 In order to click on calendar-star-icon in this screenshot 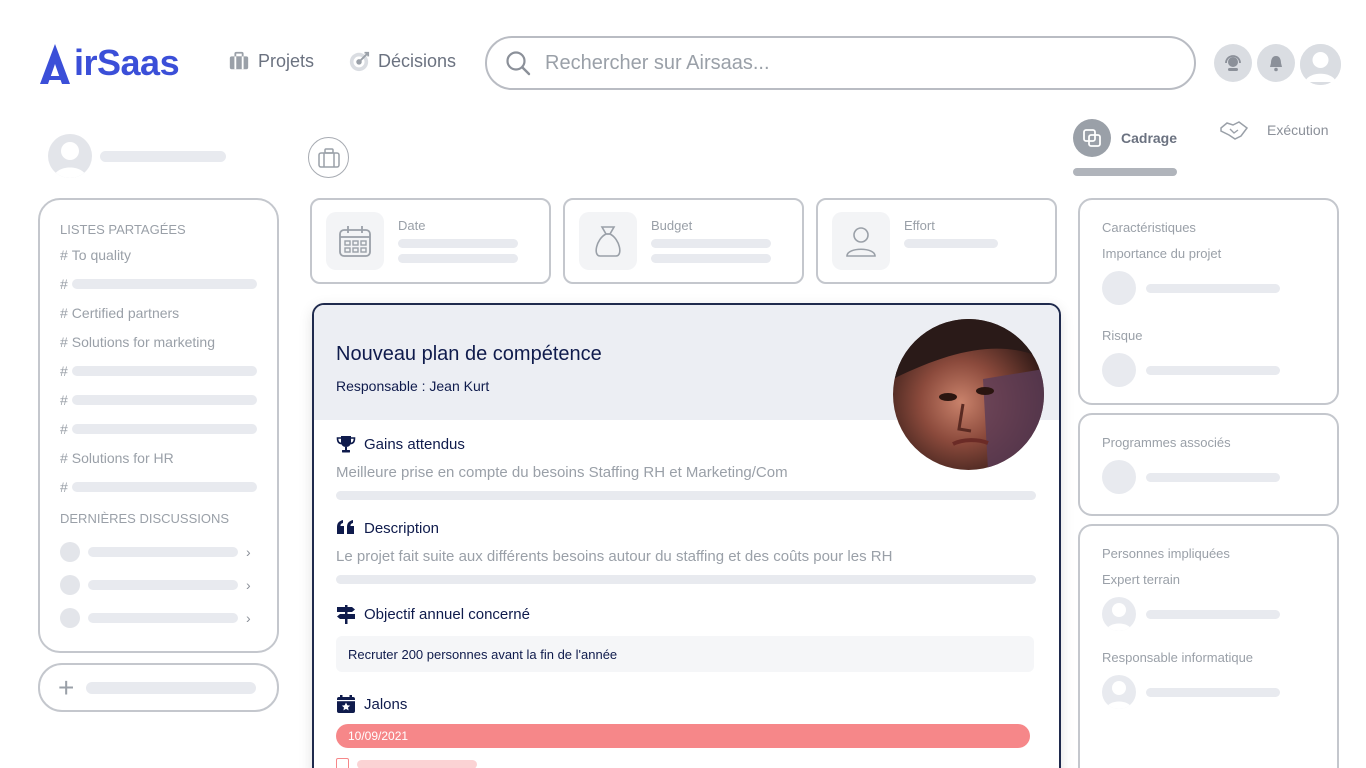, I will do `click(346, 704)`.